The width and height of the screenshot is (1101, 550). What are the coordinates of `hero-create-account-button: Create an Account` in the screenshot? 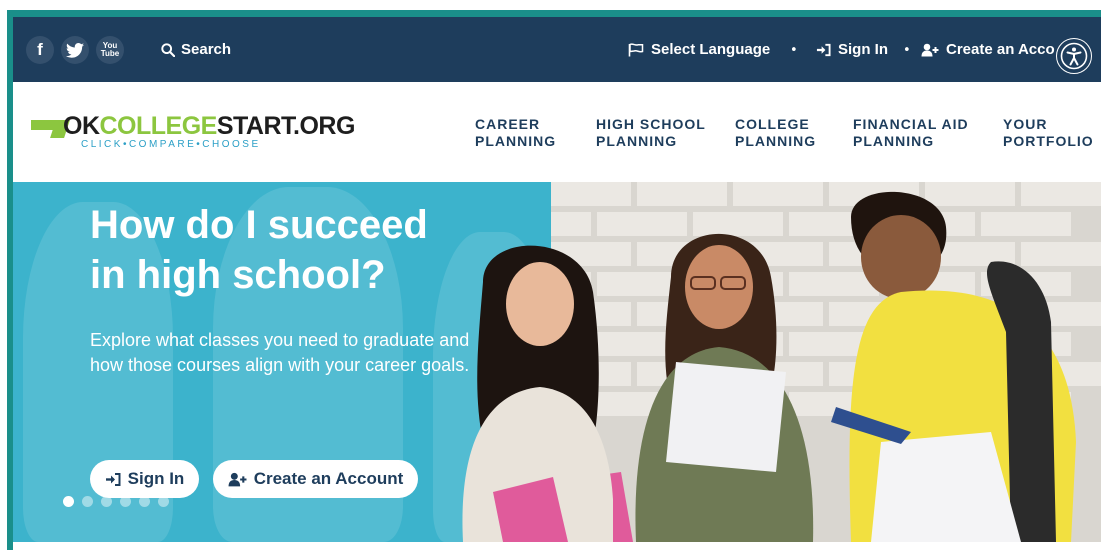 It's located at (315, 479).